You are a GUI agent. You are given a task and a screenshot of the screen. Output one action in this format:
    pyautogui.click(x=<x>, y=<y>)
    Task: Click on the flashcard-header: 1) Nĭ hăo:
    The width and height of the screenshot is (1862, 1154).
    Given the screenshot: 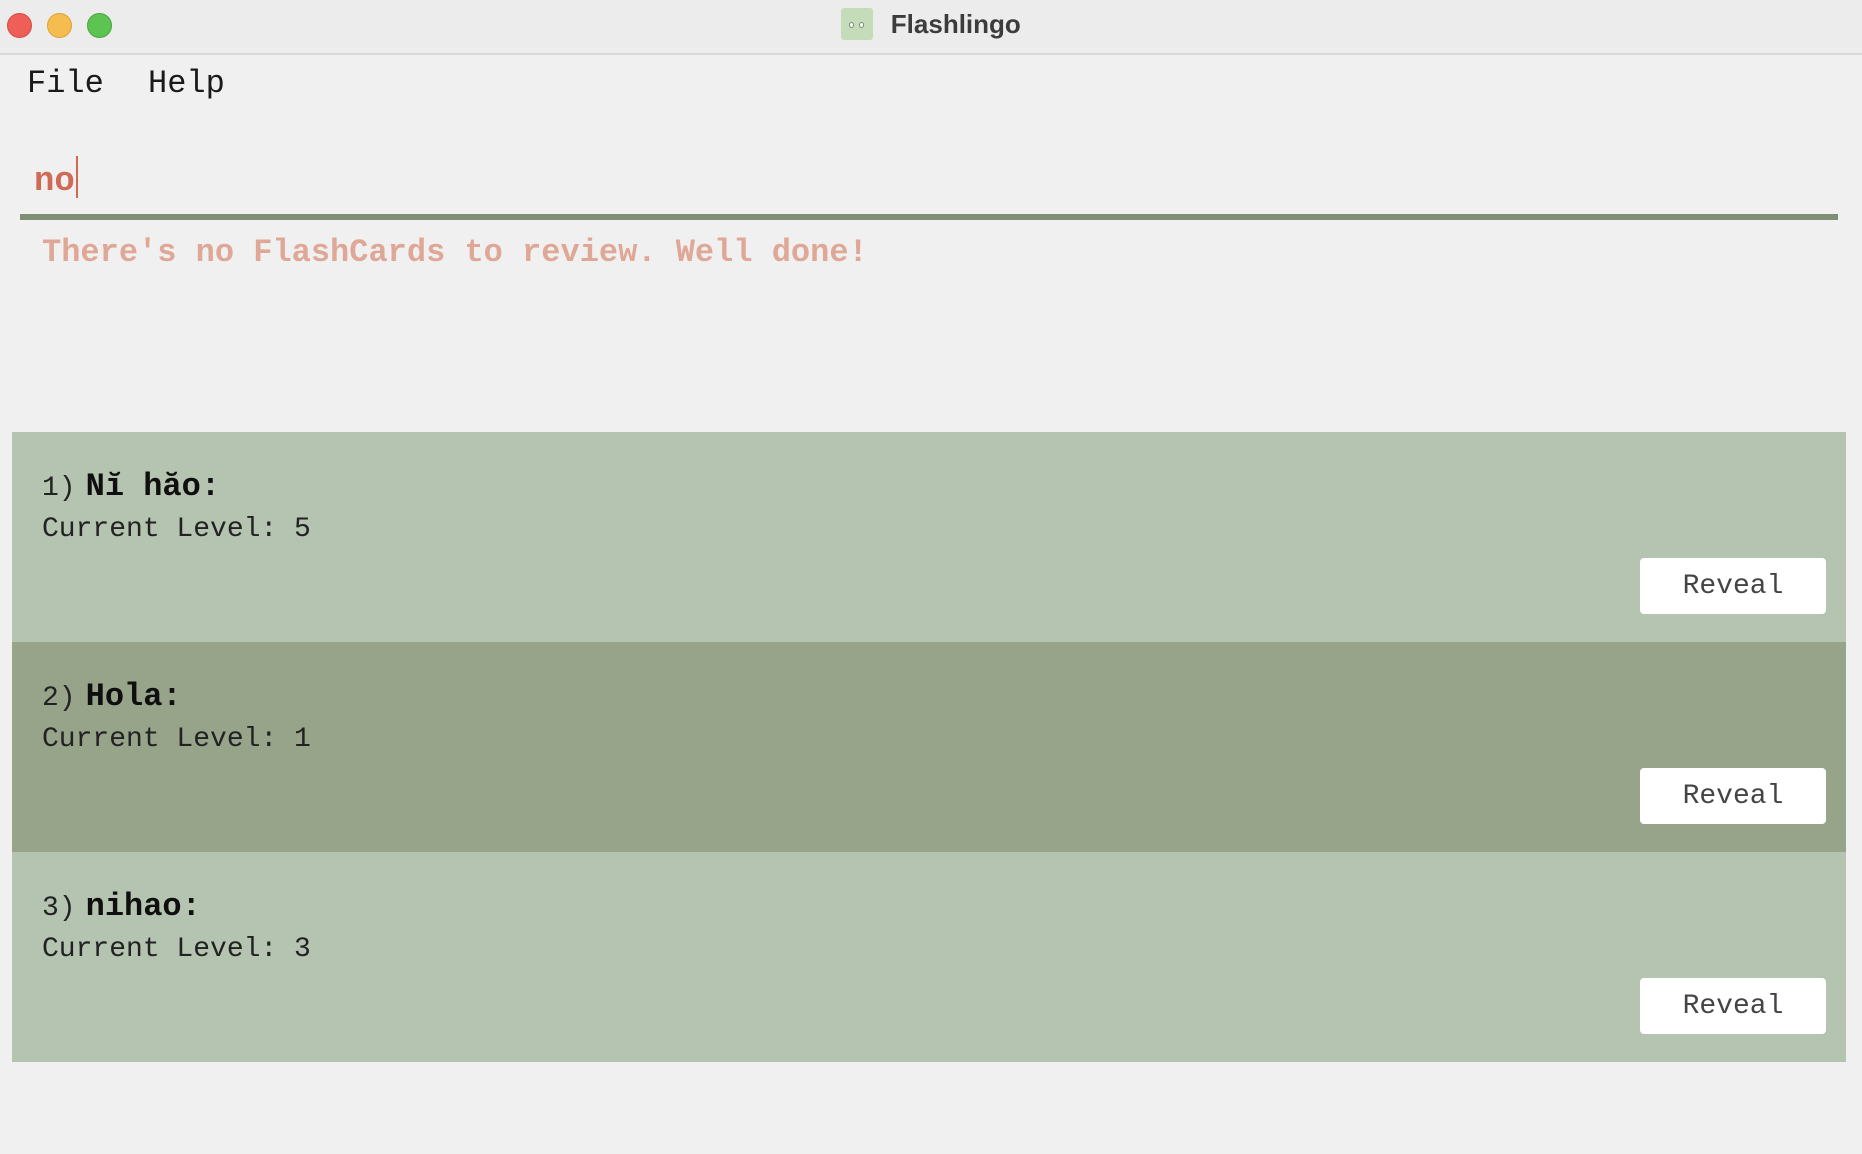 What is the action you would take?
    pyautogui.click(x=131, y=486)
    